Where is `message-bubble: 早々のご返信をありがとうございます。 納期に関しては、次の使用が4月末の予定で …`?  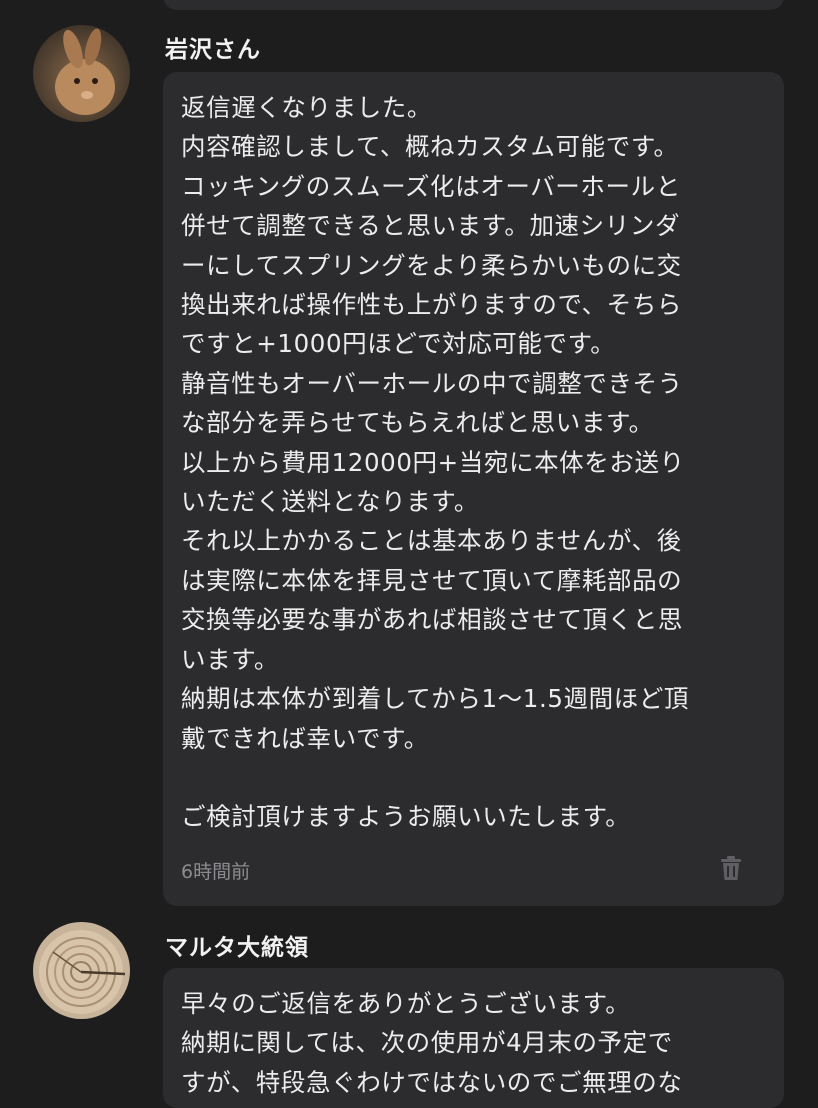
message-bubble: 早々のご返信をありがとうございます。 納期に関しては、次の使用が4月末の予定で … is located at coordinates (473, 1038).